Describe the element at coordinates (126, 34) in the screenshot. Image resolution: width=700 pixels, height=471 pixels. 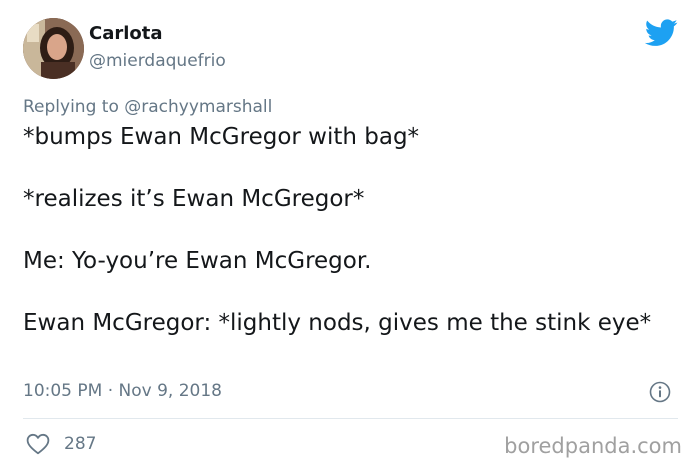
I see `author-name: Carlota` at that location.